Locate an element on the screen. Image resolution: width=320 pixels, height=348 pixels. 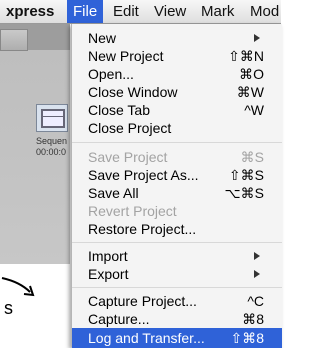
menu-item-open: Open... ⌘O is located at coordinates (177, 74).